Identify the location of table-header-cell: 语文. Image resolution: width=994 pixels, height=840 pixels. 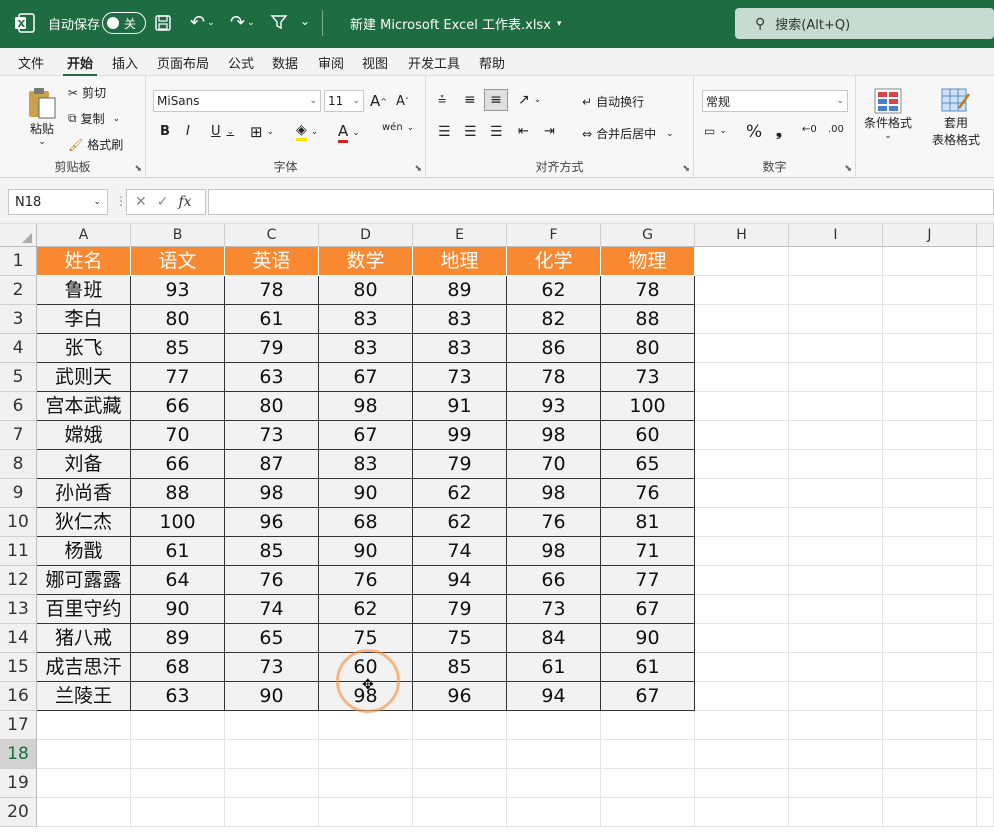
(178, 261).